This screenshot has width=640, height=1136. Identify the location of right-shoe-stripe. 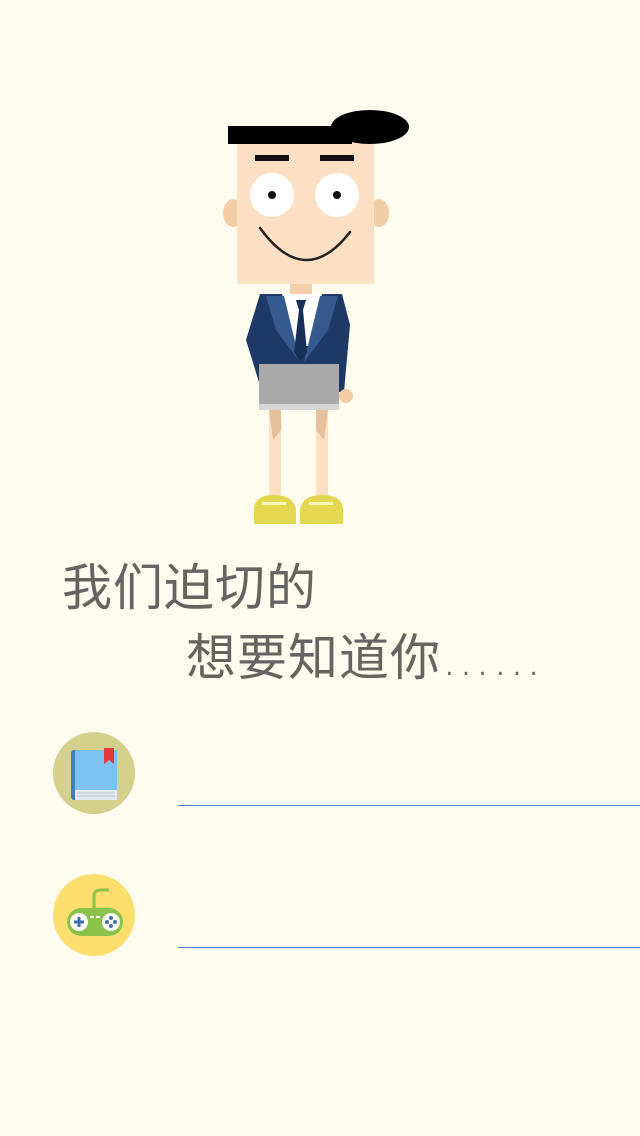
(321, 503).